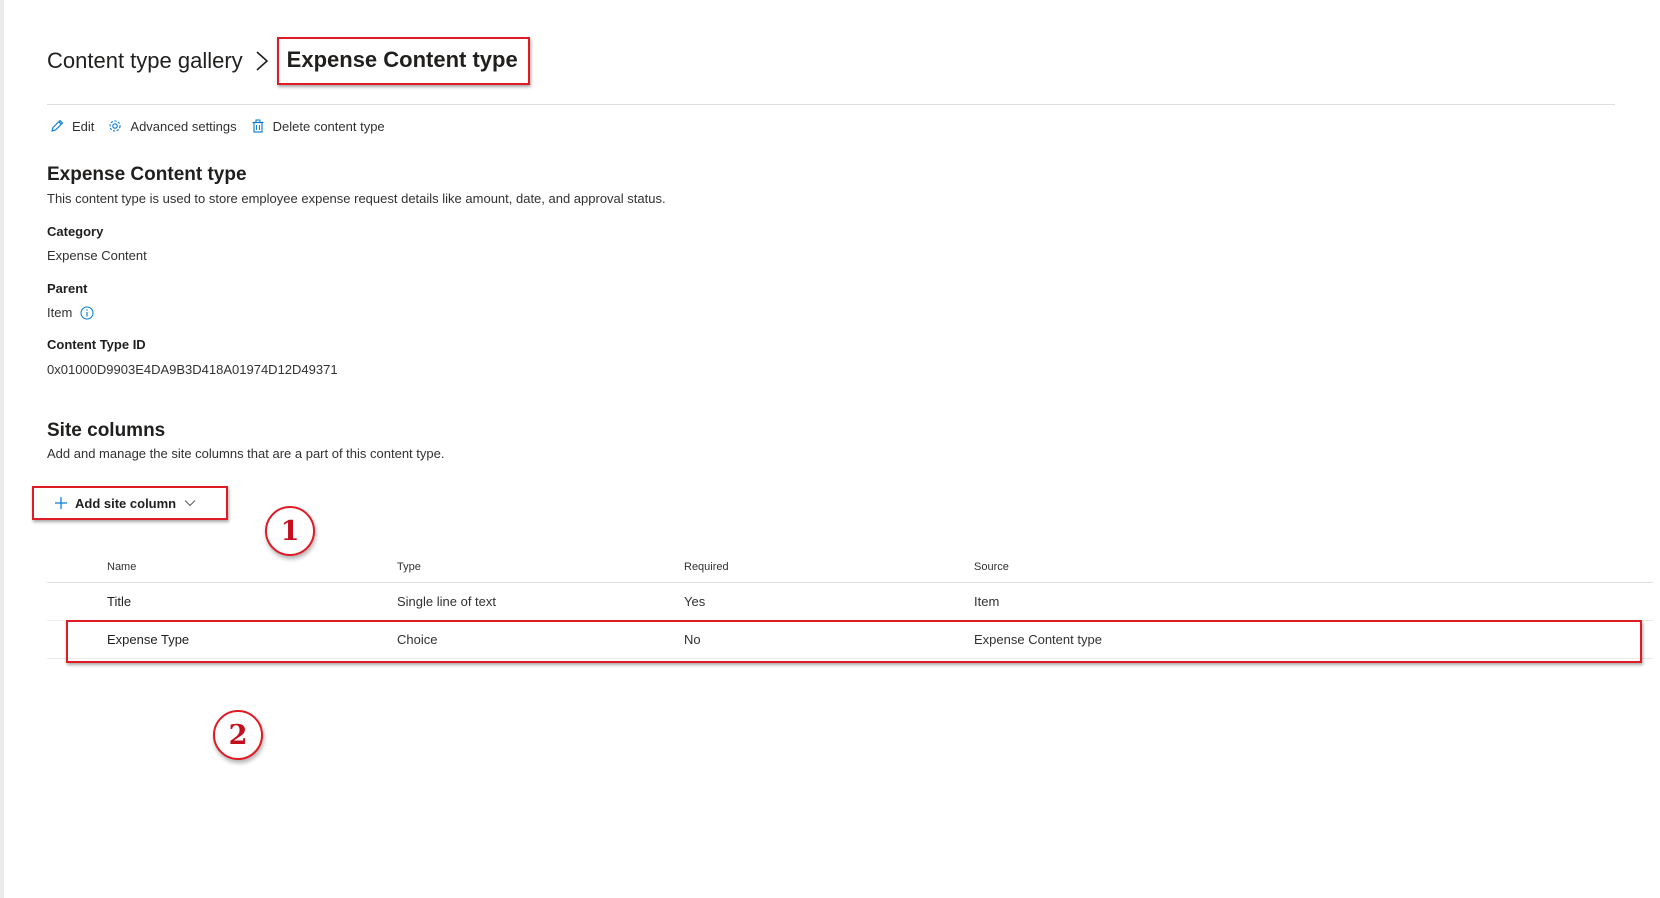  What do you see at coordinates (850, 602) in the screenshot?
I see `table-row: Title Single line of text Yes Item` at bounding box center [850, 602].